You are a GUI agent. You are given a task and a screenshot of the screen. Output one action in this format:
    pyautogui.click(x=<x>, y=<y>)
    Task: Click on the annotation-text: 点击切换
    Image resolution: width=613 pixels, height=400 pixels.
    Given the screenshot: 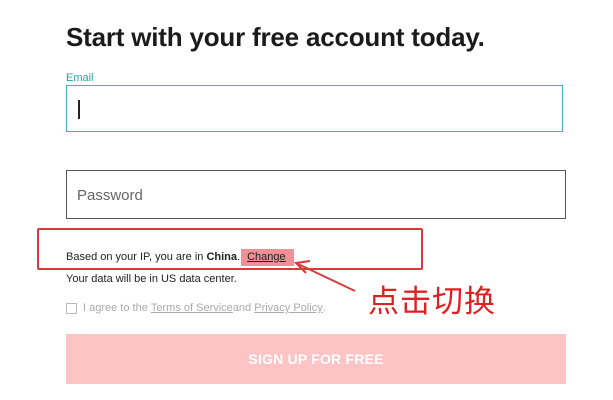 What is the action you would take?
    pyautogui.click(x=432, y=302)
    